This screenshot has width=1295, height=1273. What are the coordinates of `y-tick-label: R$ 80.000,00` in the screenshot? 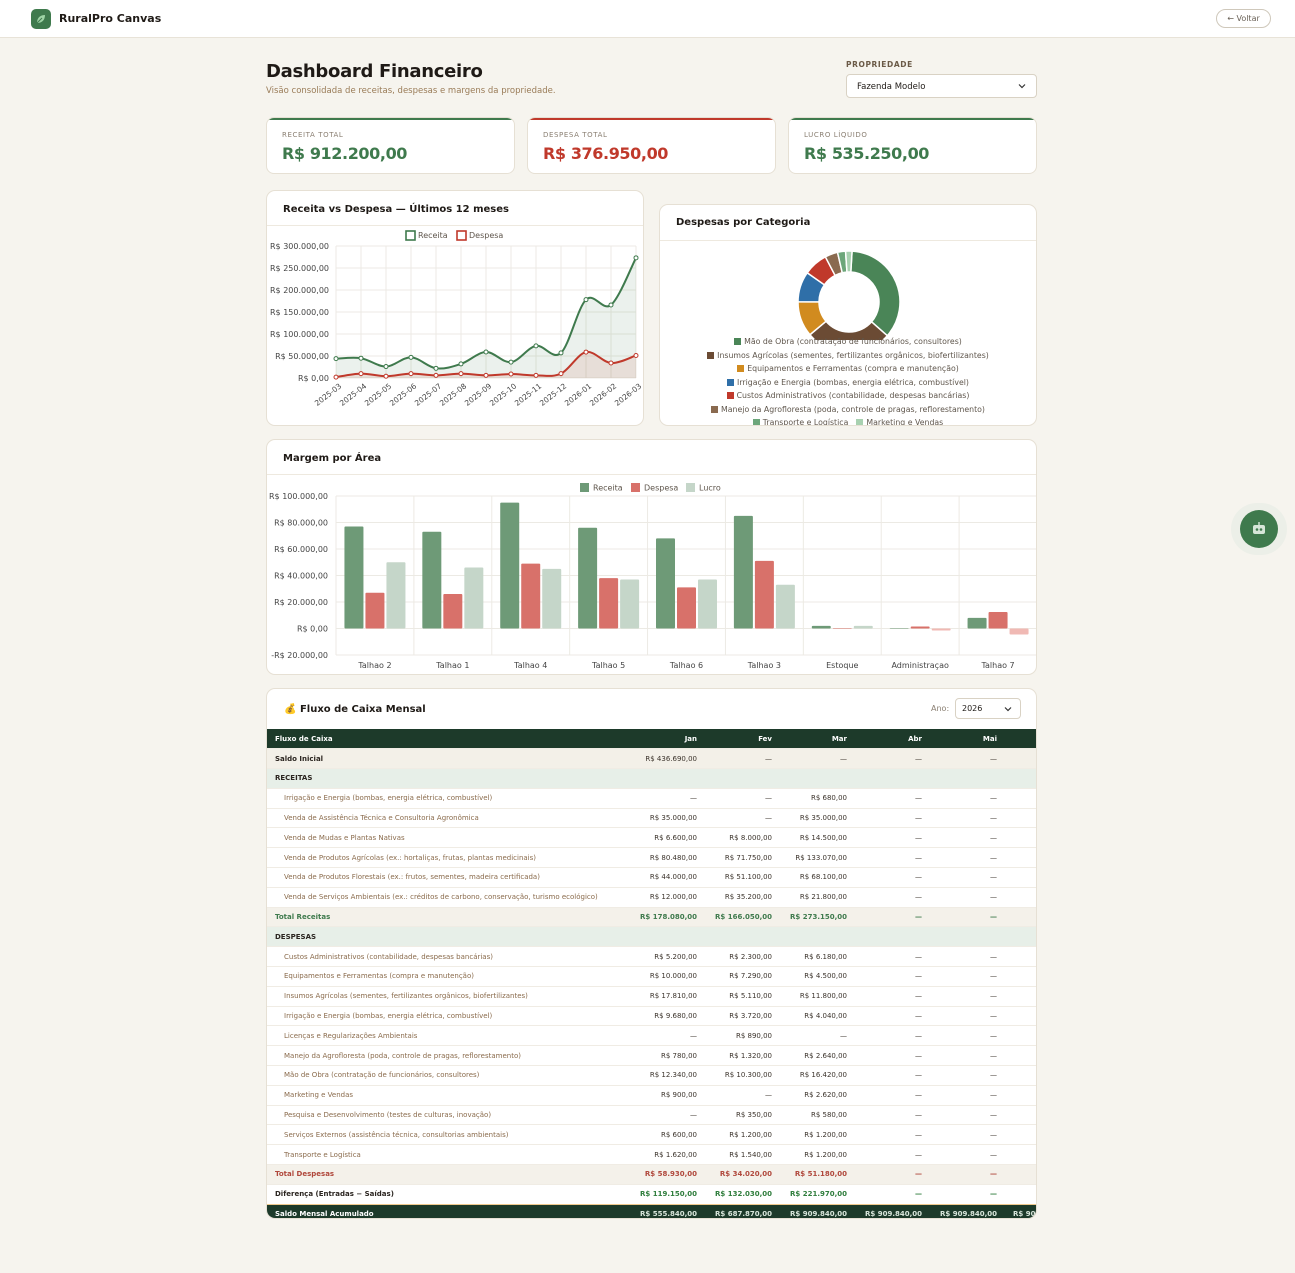 It's located at (301, 523).